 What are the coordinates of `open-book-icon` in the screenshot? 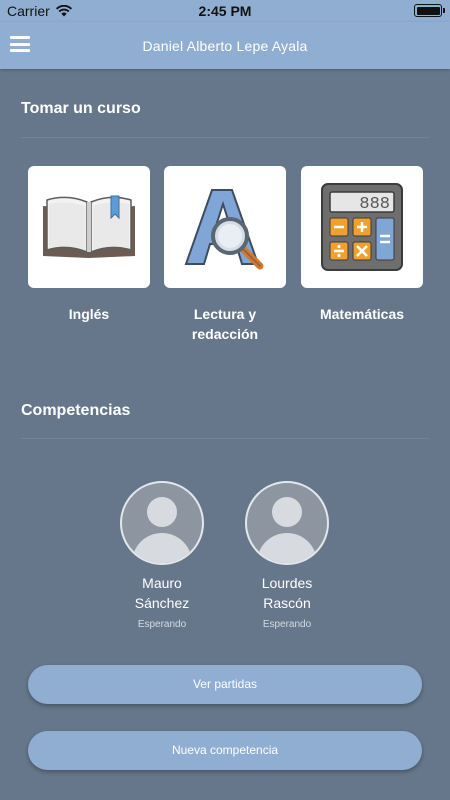 It's located at (89, 226).